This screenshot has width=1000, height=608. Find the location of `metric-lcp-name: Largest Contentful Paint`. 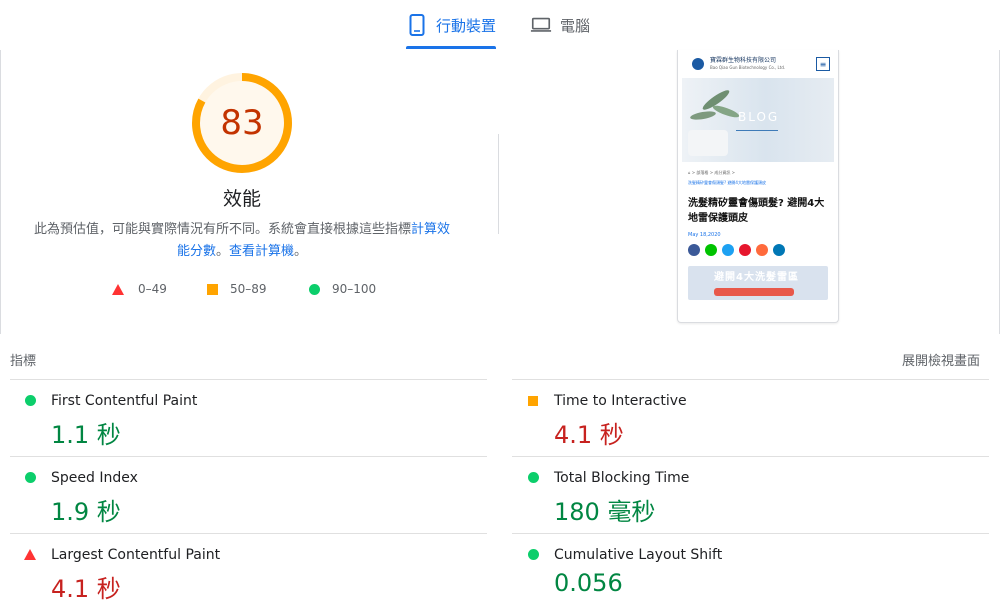

metric-lcp-name: Largest Contentful Paint is located at coordinates (136, 555).